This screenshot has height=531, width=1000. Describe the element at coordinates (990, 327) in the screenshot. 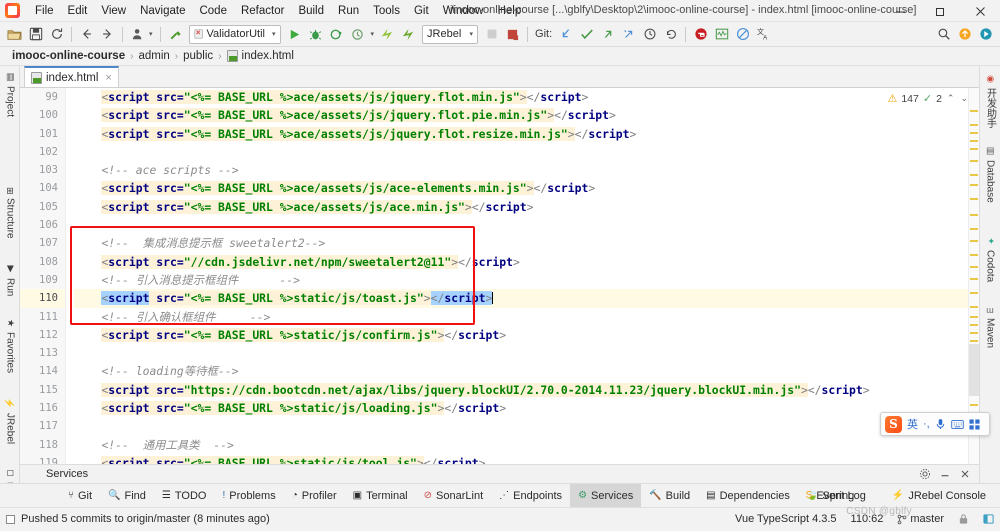

I see `right-tool-window-3: m Maven` at that location.